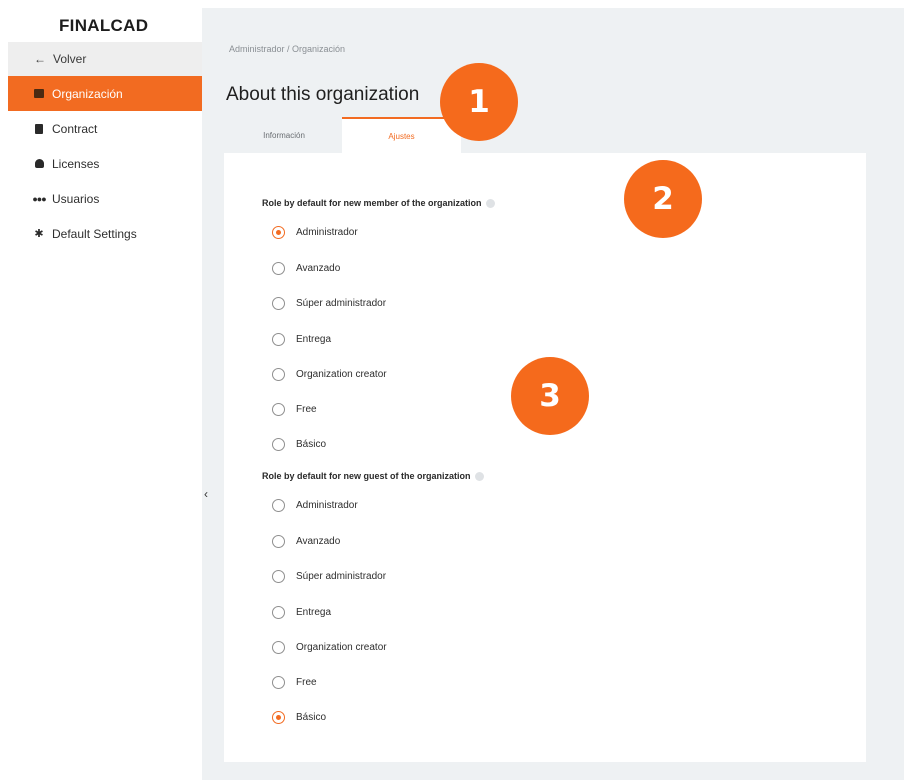  What do you see at coordinates (401, 135) in the screenshot?
I see `tab-ajustes: Ajustes` at bounding box center [401, 135].